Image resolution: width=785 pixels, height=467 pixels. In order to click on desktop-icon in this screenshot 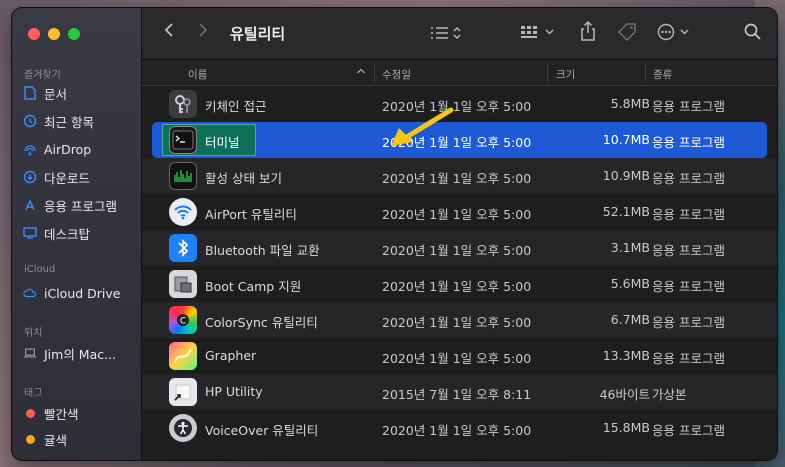, I will do `click(30, 233)`.